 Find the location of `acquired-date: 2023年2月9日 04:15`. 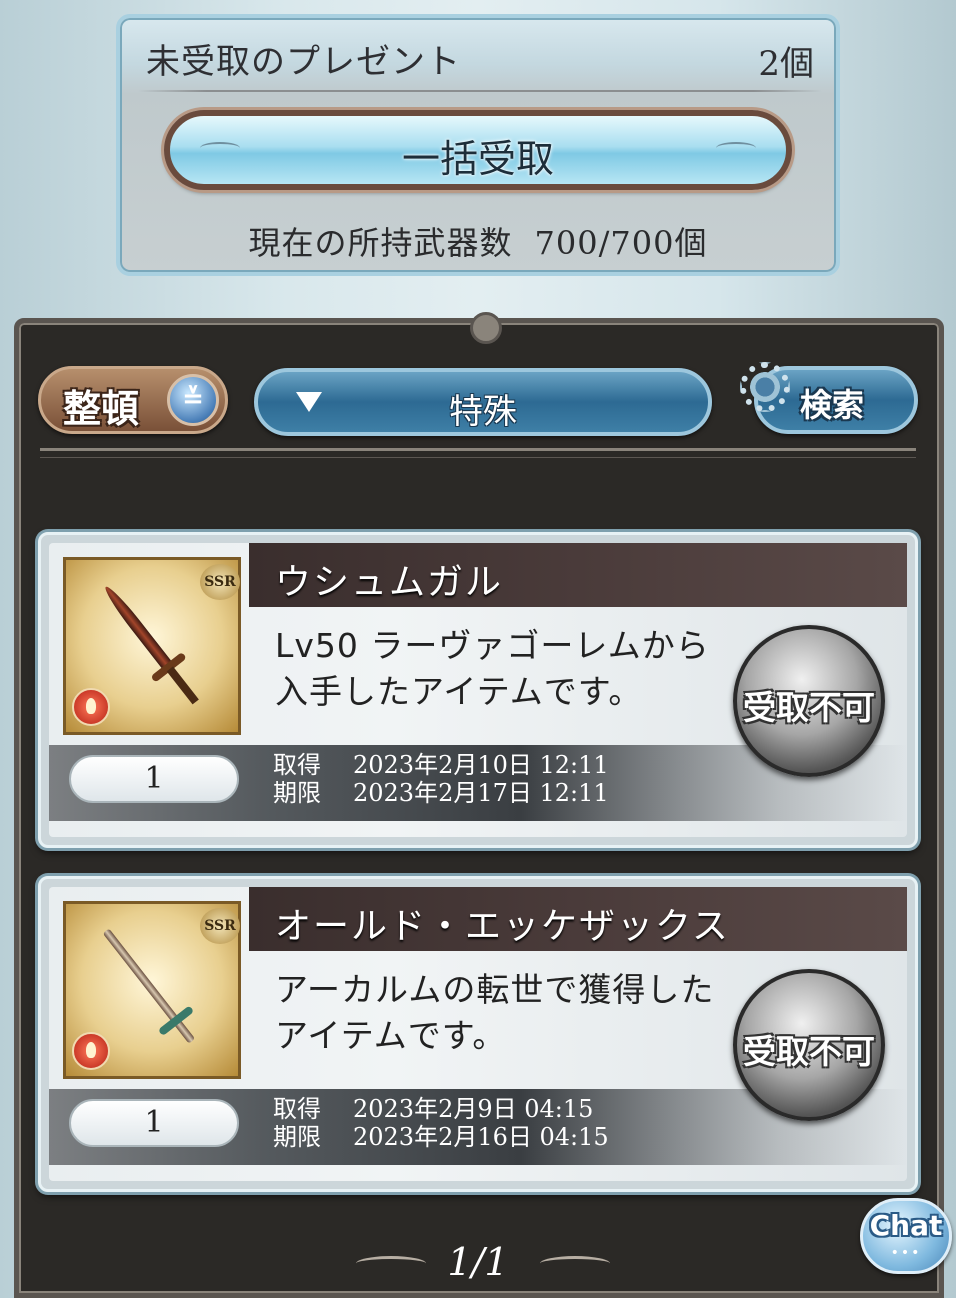

acquired-date: 2023年2月9日 04:15 is located at coordinates (473, 1109).